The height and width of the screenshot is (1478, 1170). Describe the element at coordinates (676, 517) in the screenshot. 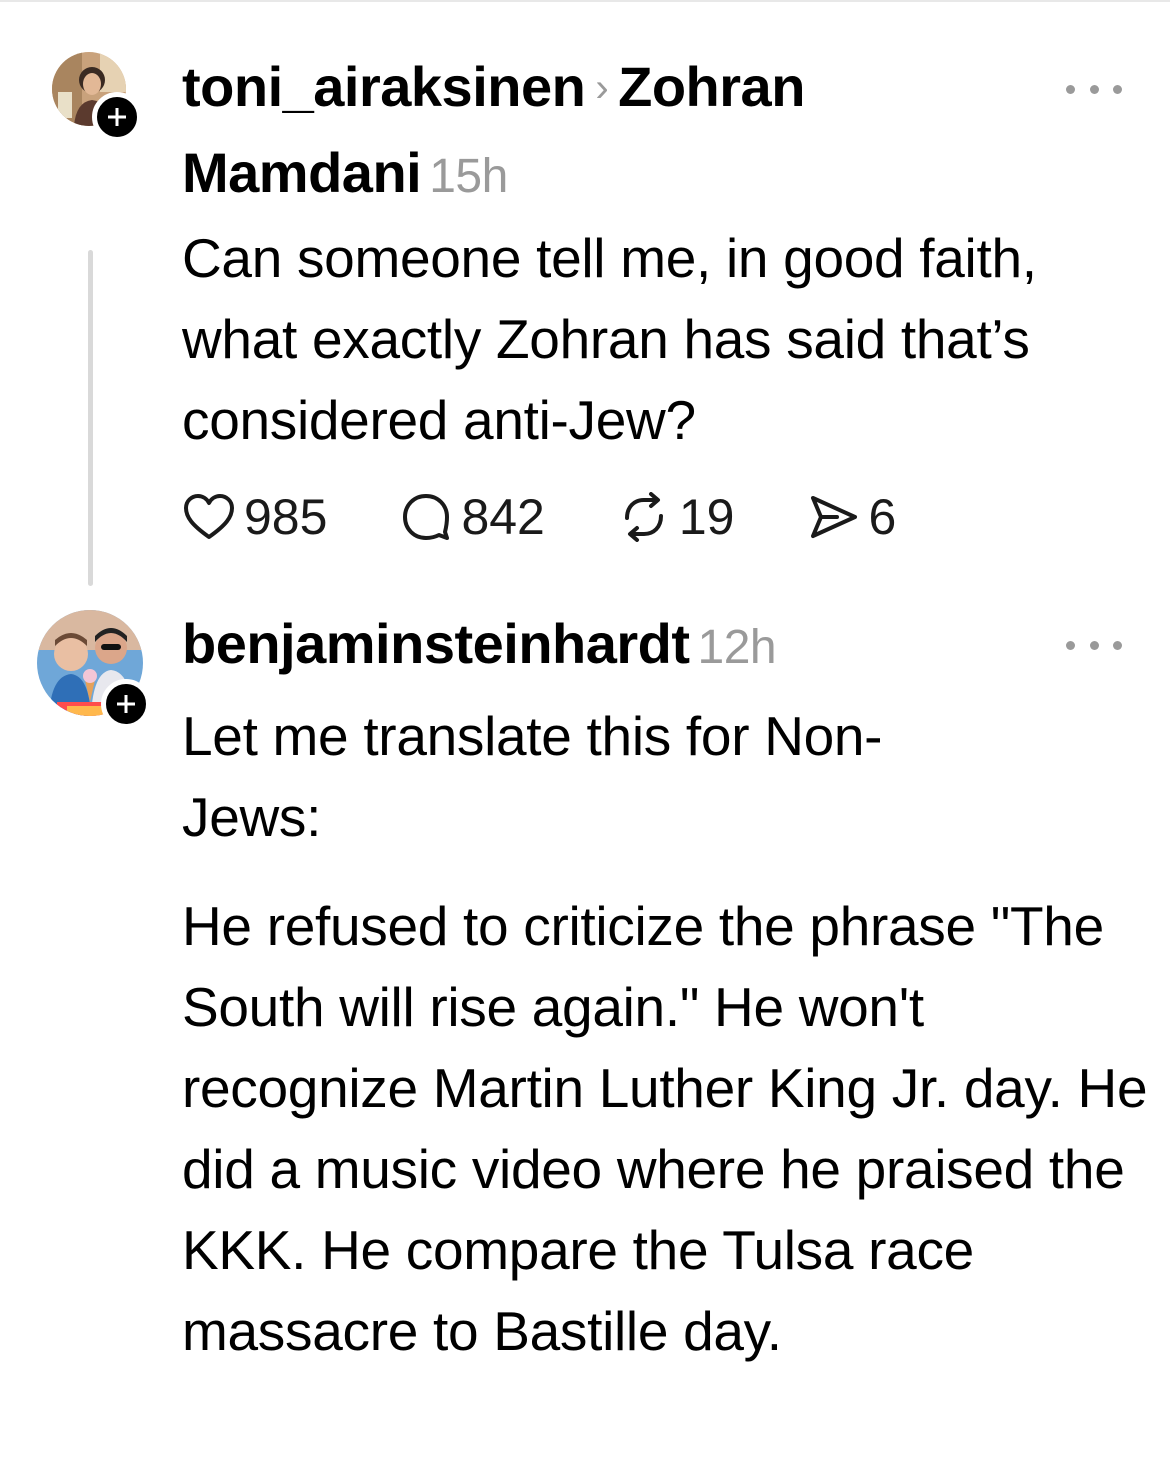

I see `repost-button: 19` at that location.